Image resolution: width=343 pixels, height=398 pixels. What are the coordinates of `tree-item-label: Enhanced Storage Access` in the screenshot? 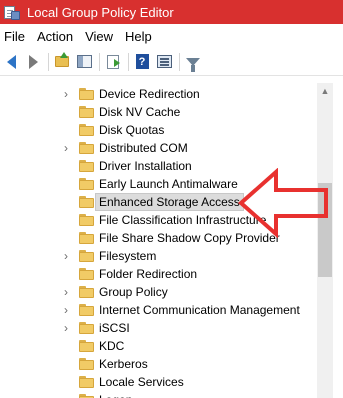 It's located at (169, 202).